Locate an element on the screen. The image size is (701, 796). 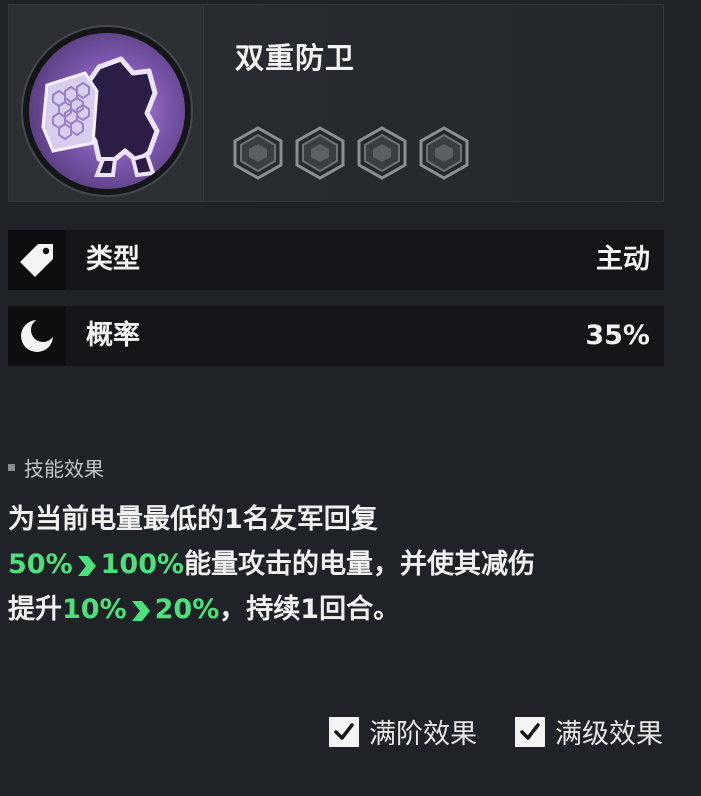
moon-icon is located at coordinates (37, 336).